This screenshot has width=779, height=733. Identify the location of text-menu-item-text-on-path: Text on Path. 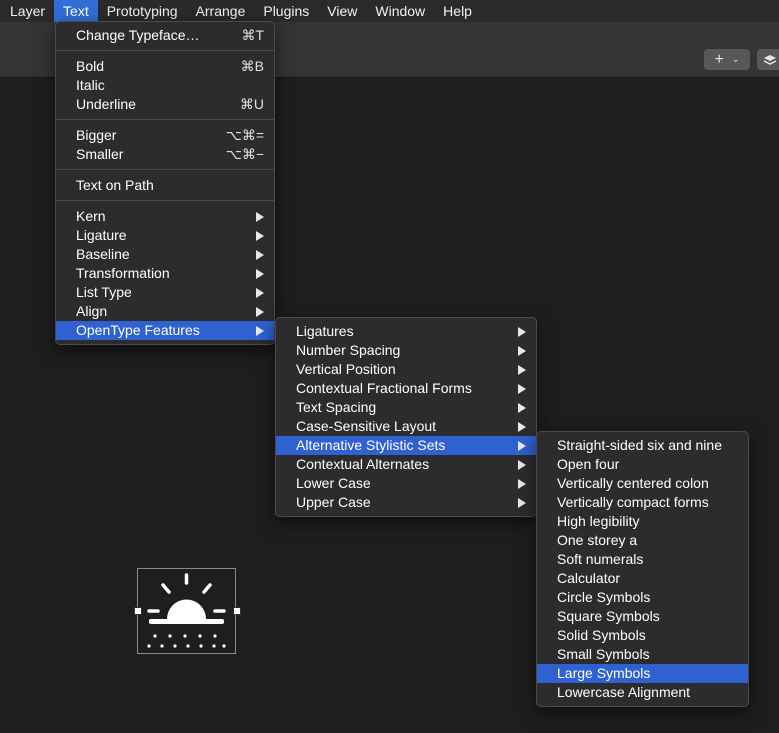
(165, 185).